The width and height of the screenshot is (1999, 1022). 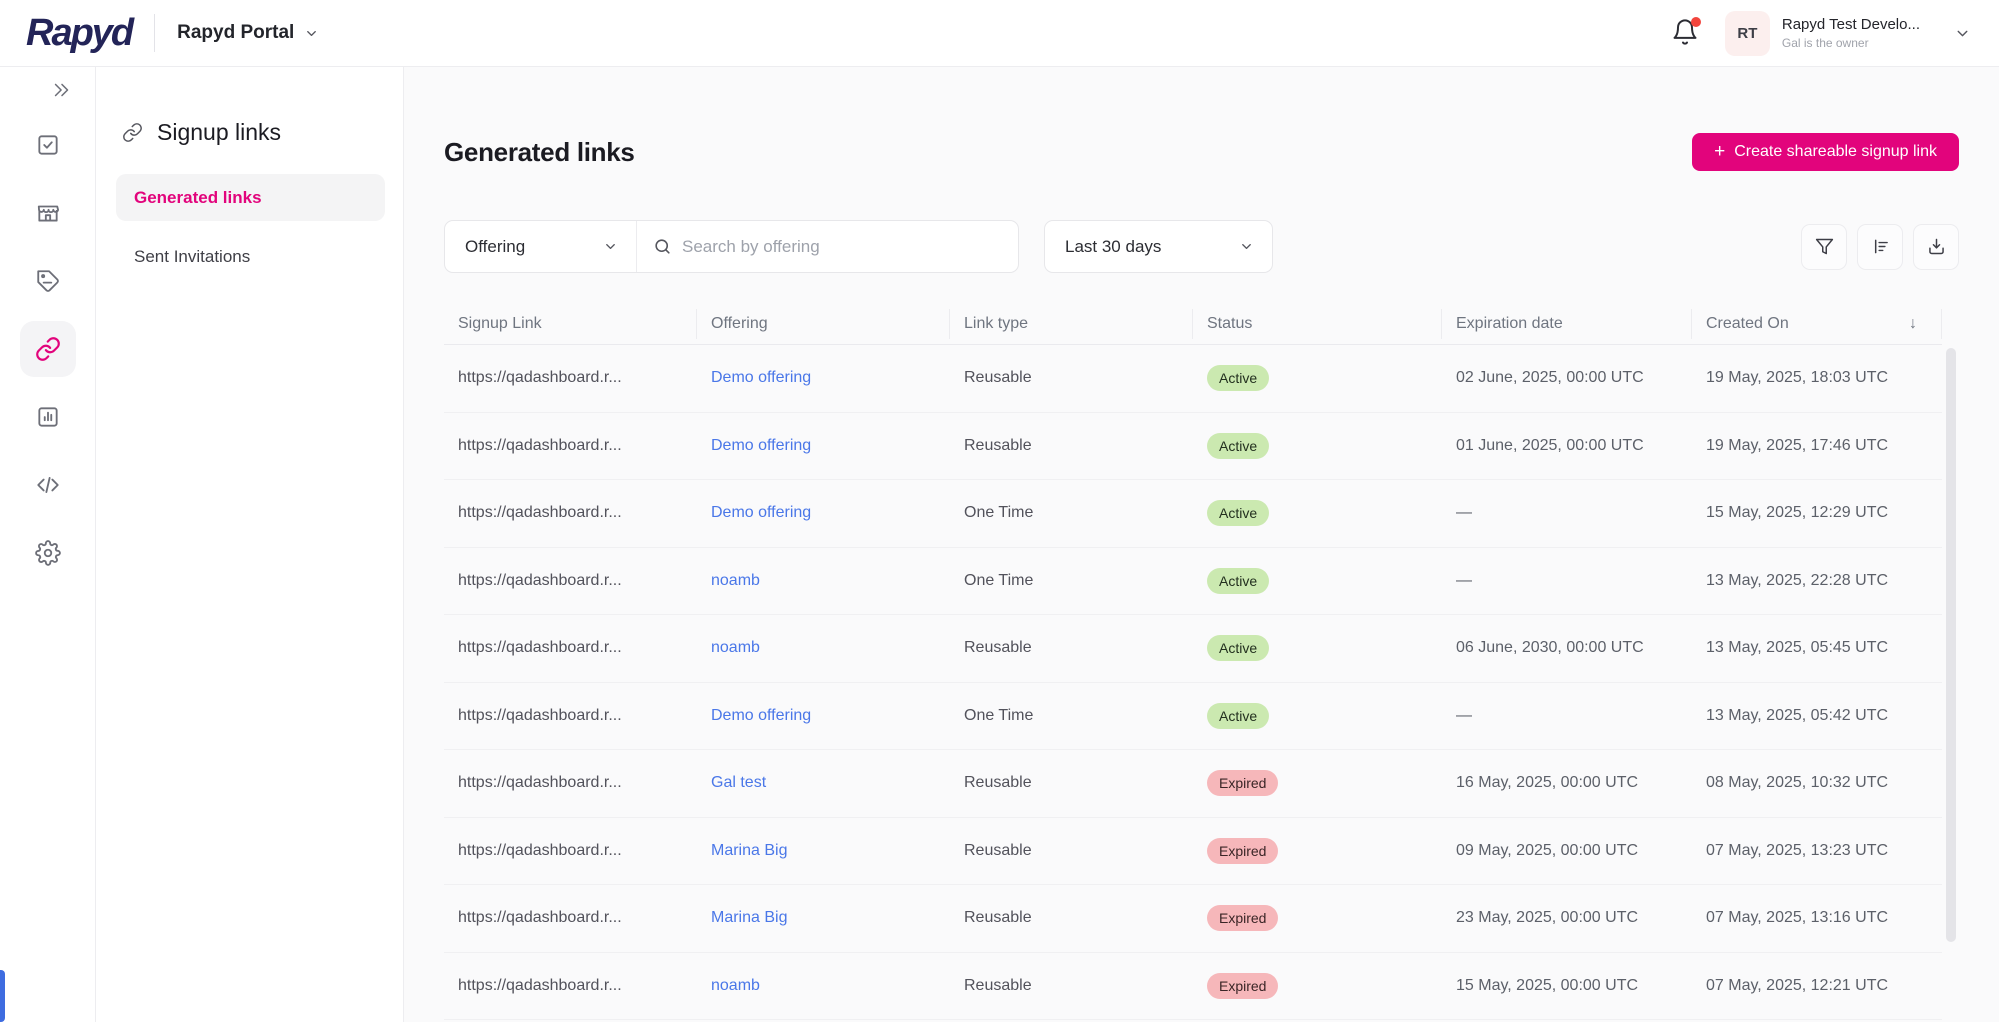 I want to click on expiration-date-cell: 09 May, 2025, 00:00 UTC, so click(x=1547, y=850).